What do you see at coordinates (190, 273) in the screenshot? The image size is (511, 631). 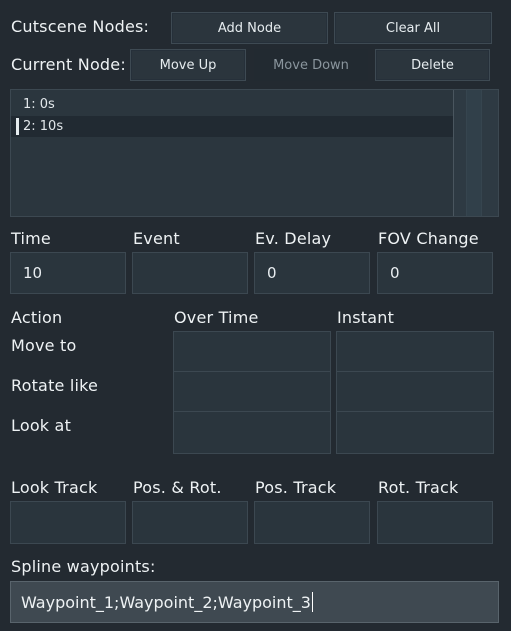 I see `event-field` at bounding box center [190, 273].